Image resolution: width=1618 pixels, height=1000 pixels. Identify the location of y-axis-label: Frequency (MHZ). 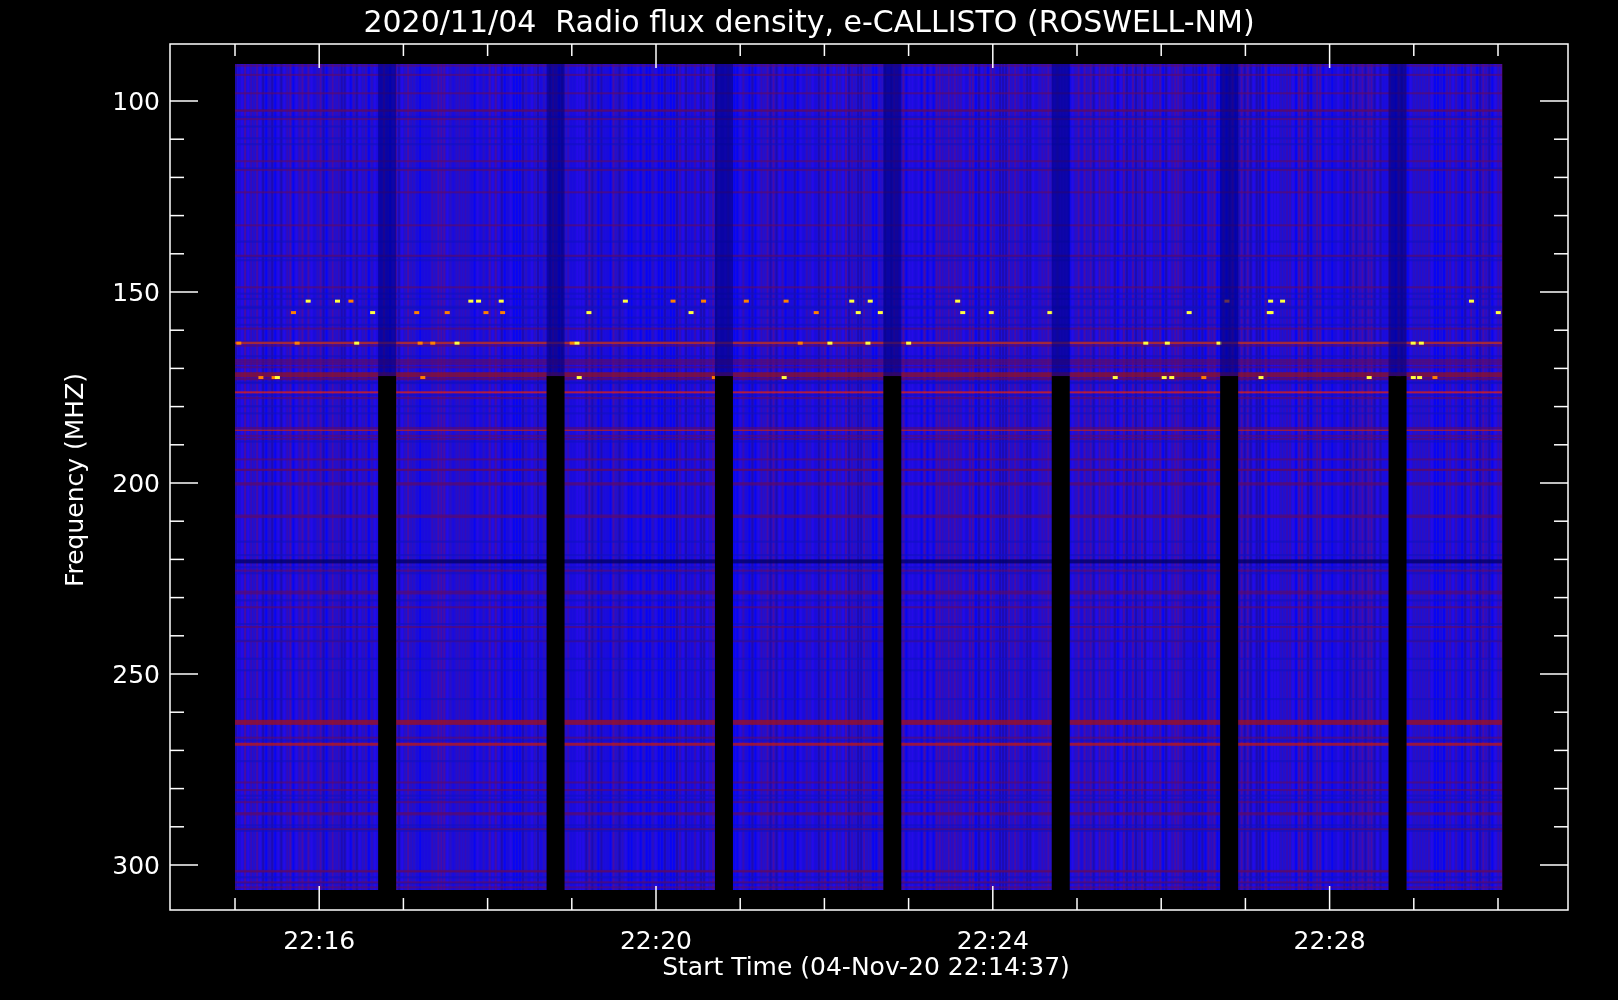
(74, 480).